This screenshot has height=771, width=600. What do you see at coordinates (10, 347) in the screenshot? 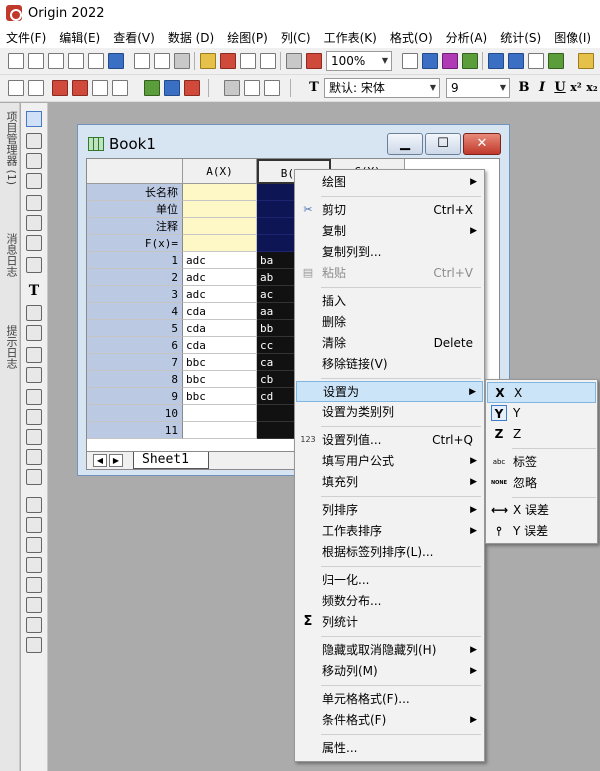
I see `tab-hints-log: 提示日志` at bounding box center [10, 347].